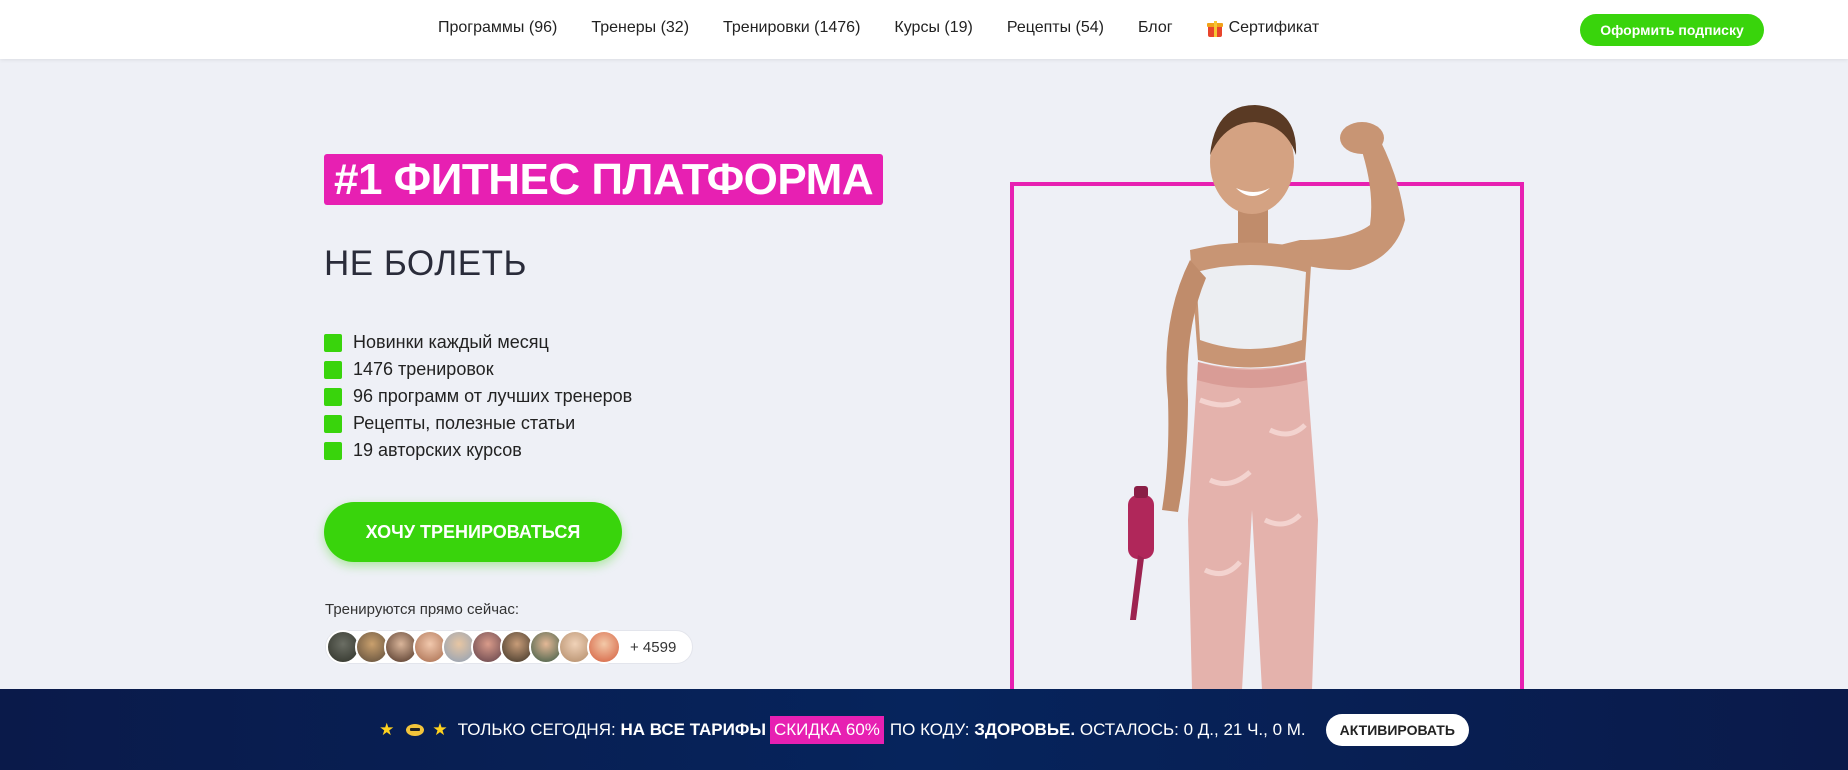 This screenshot has width=1848, height=770. Describe the element at coordinates (929, 729) in the screenshot. I see `promo-by-code: ПО КОДУ:` at that location.